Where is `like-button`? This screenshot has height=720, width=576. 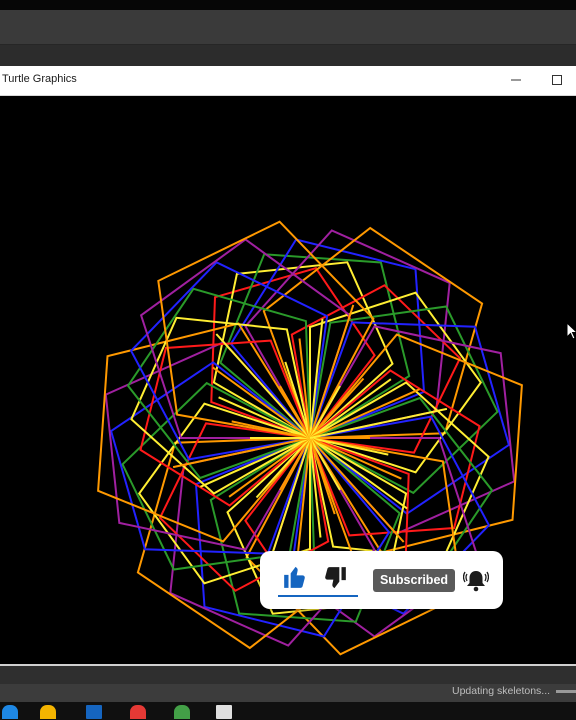 like-button is located at coordinates (295, 577).